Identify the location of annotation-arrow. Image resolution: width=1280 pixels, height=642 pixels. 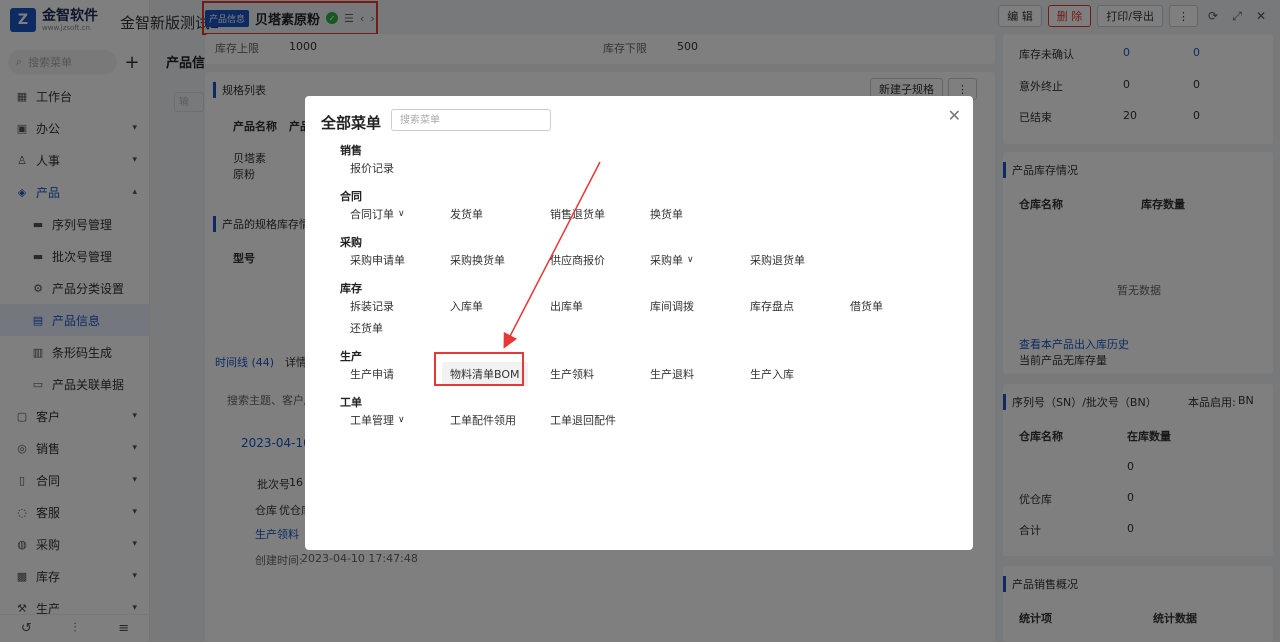
(552, 255).